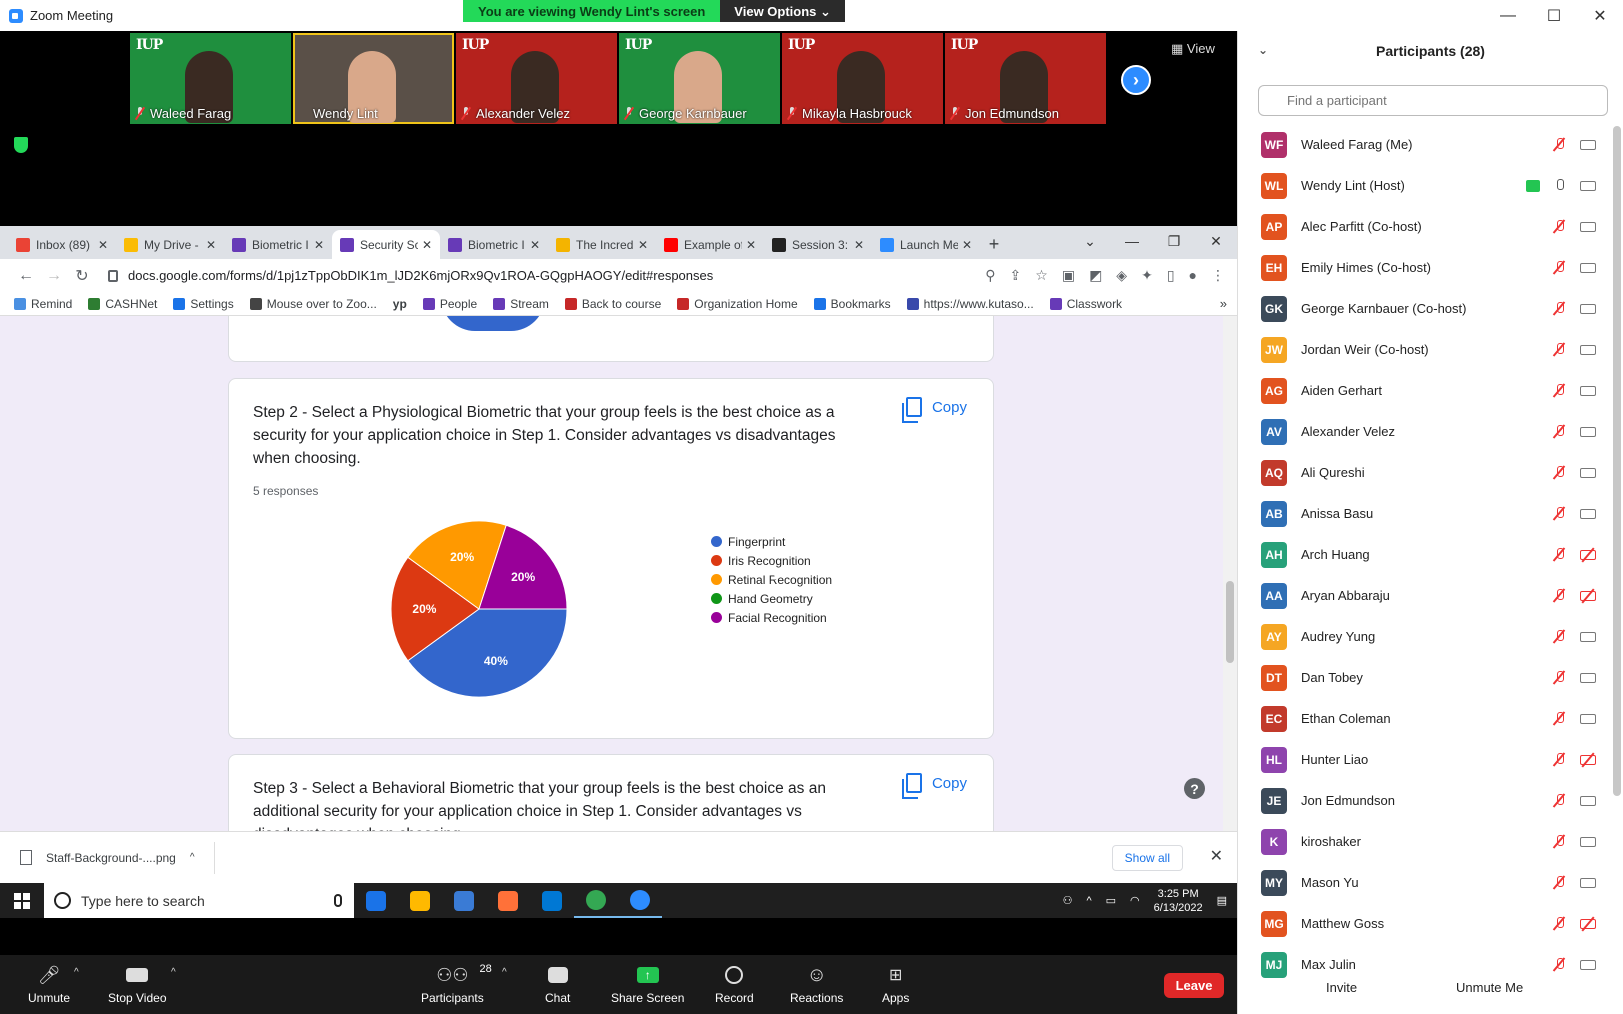 The height and width of the screenshot is (1014, 1623). What do you see at coordinates (1424, 595) in the screenshot?
I see `participant-row: AA Aryan Abbaraju` at bounding box center [1424, 595].